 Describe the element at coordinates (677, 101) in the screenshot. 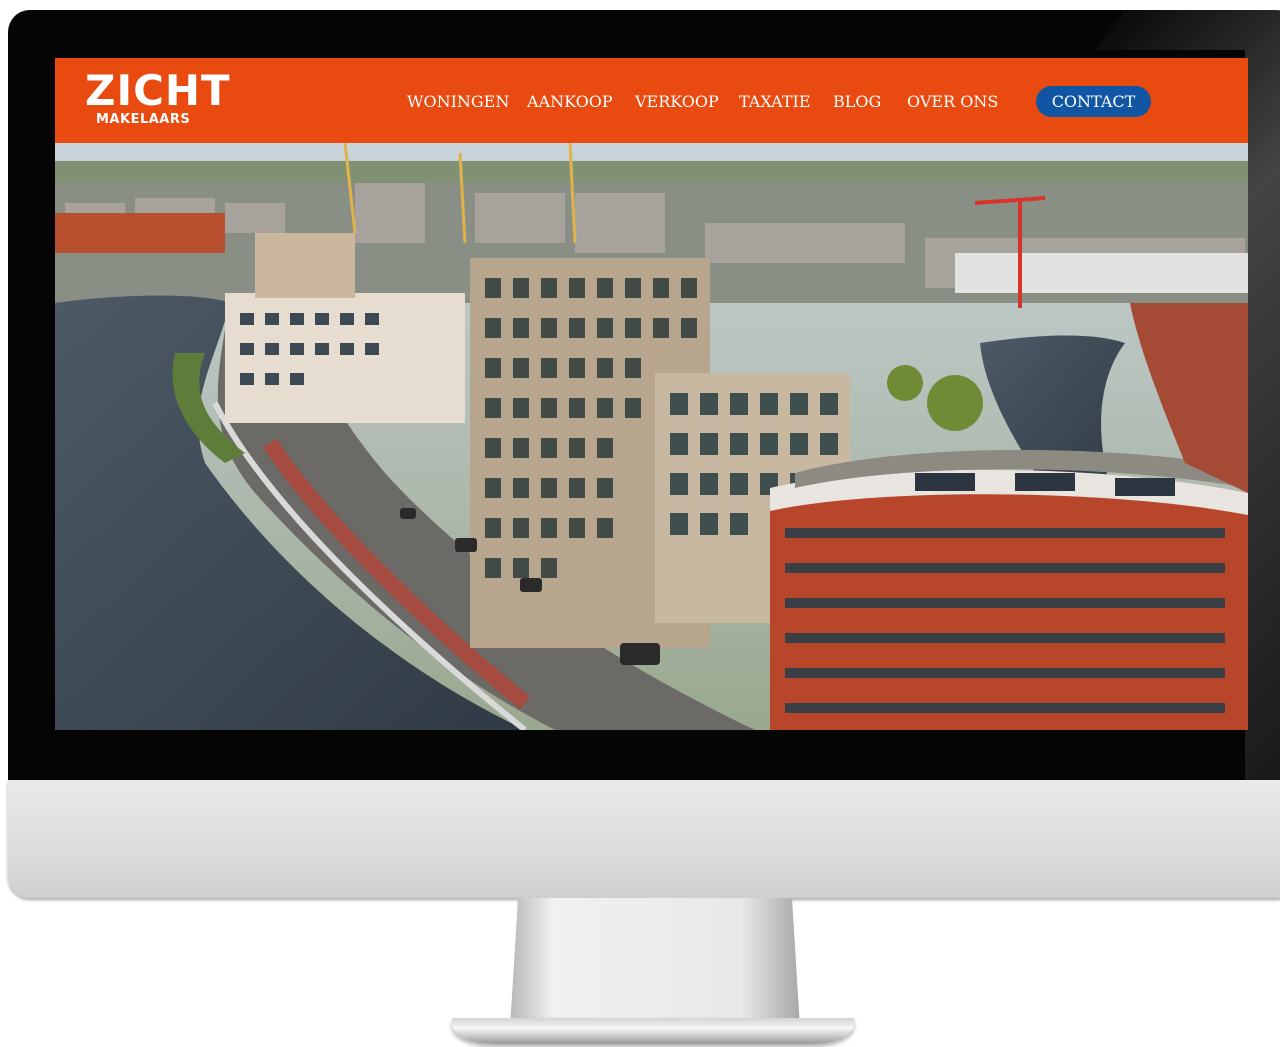

I see `nav-item-verkoop: VERKOOP` at that location.